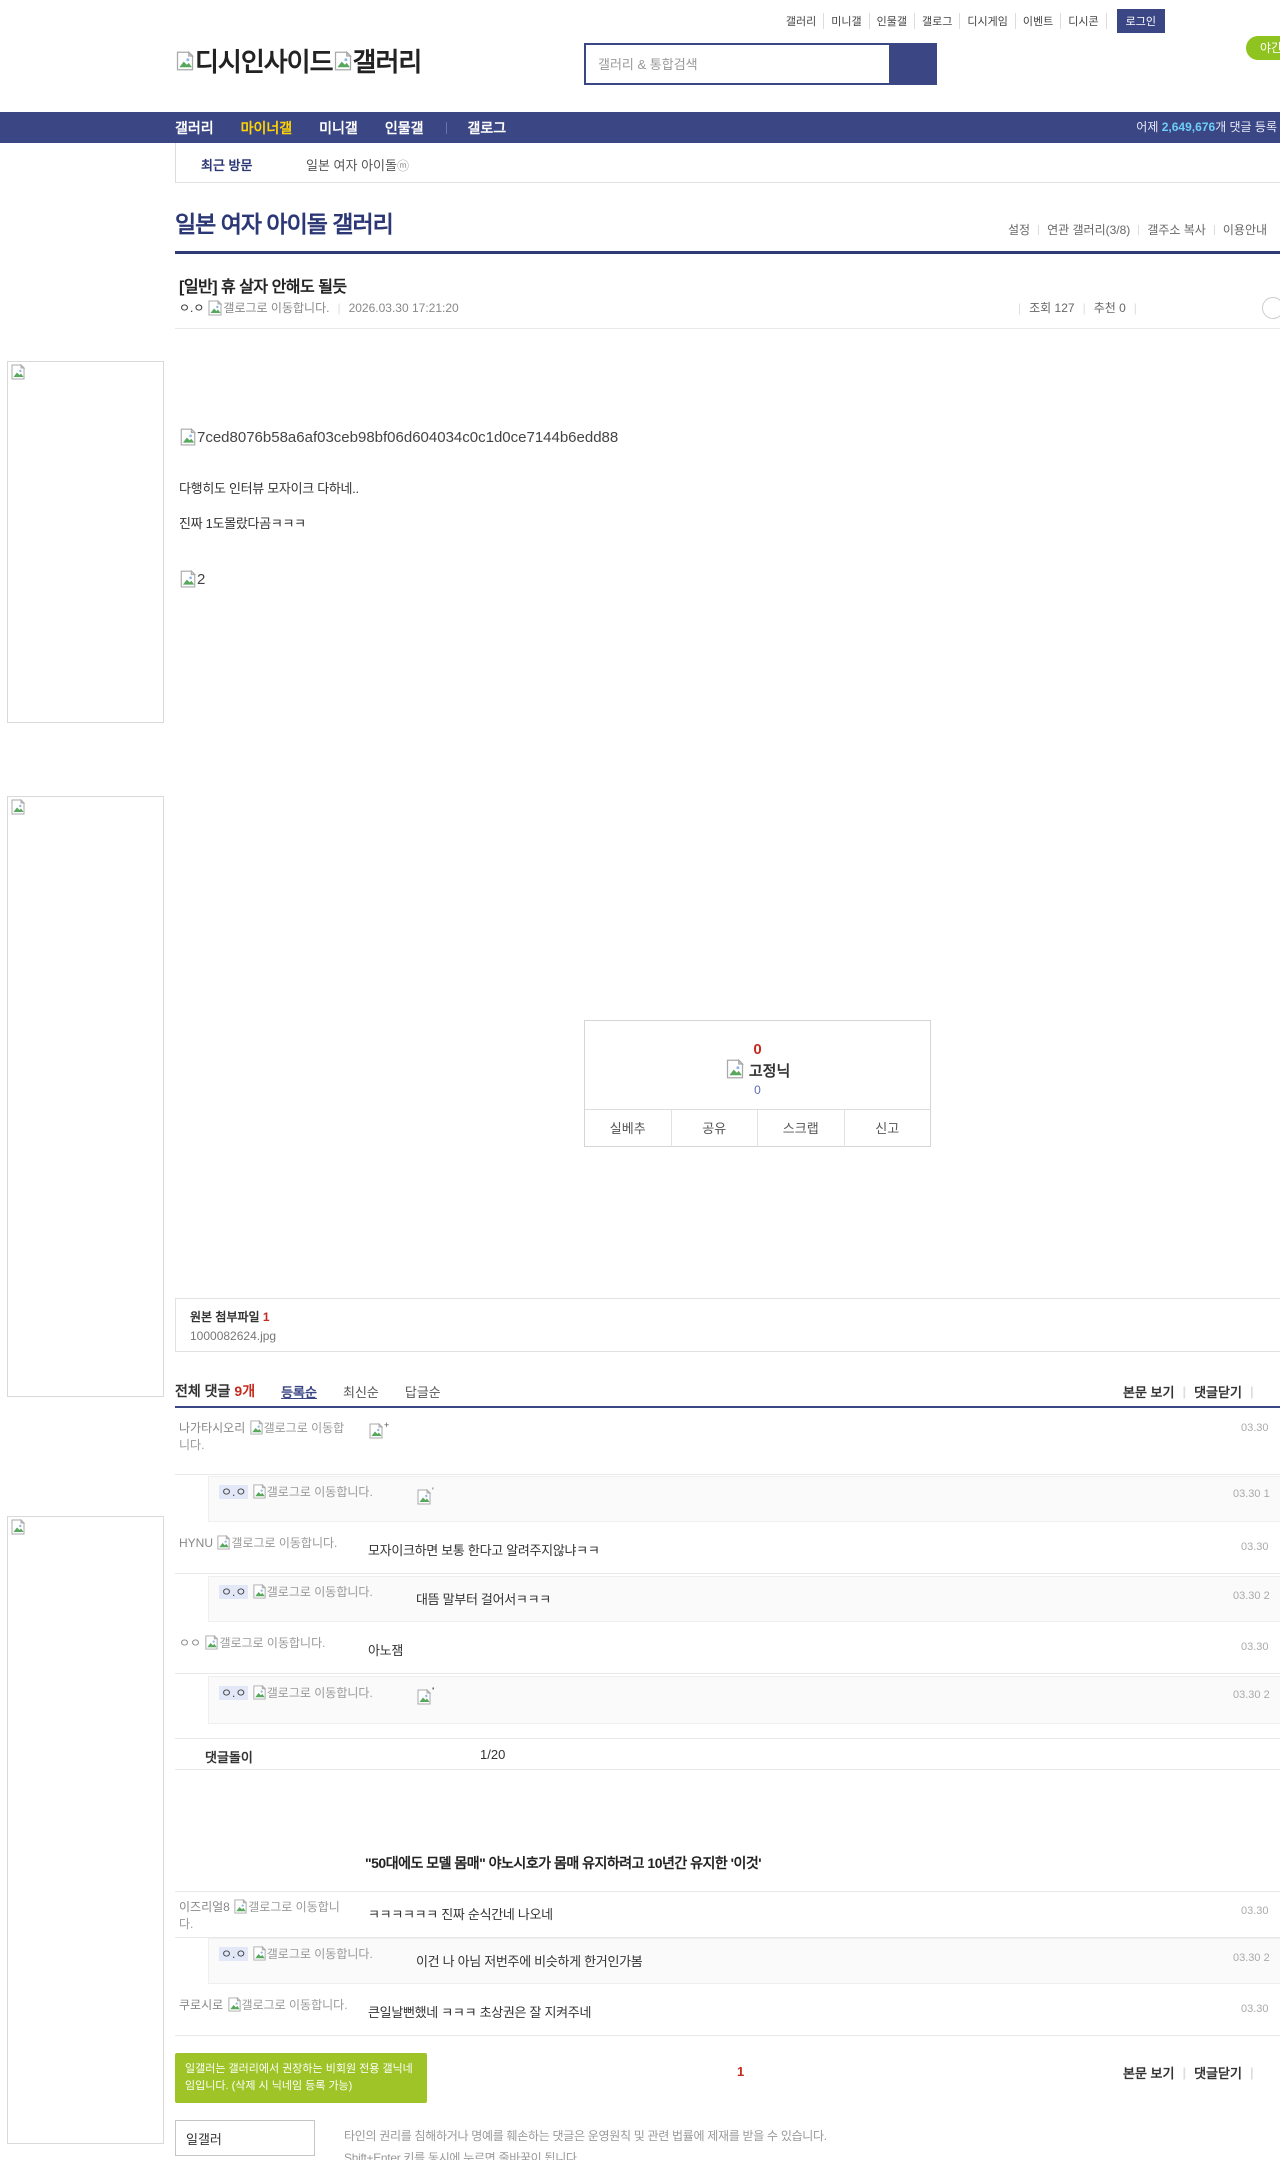 Image resolution: width=1280 pixels, height=2160 pixels. I want to click on nav-gallog: 갤로그, so click(486, 128).